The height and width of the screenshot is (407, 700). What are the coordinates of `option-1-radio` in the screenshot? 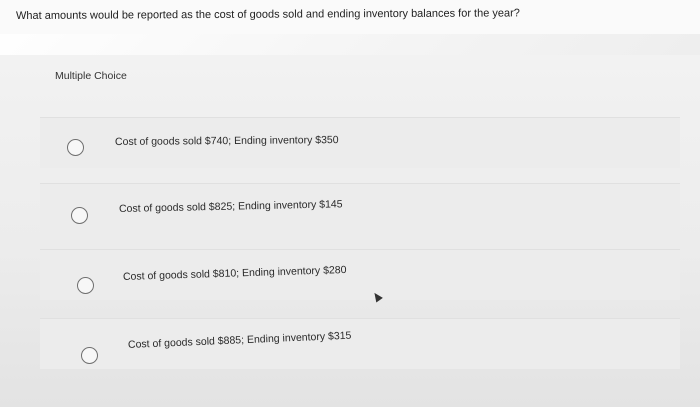 It's located at (75, 147).